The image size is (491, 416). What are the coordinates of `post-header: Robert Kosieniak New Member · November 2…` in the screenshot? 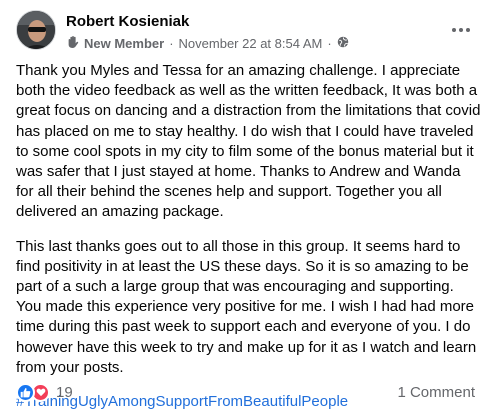 It's located at (248, 32).